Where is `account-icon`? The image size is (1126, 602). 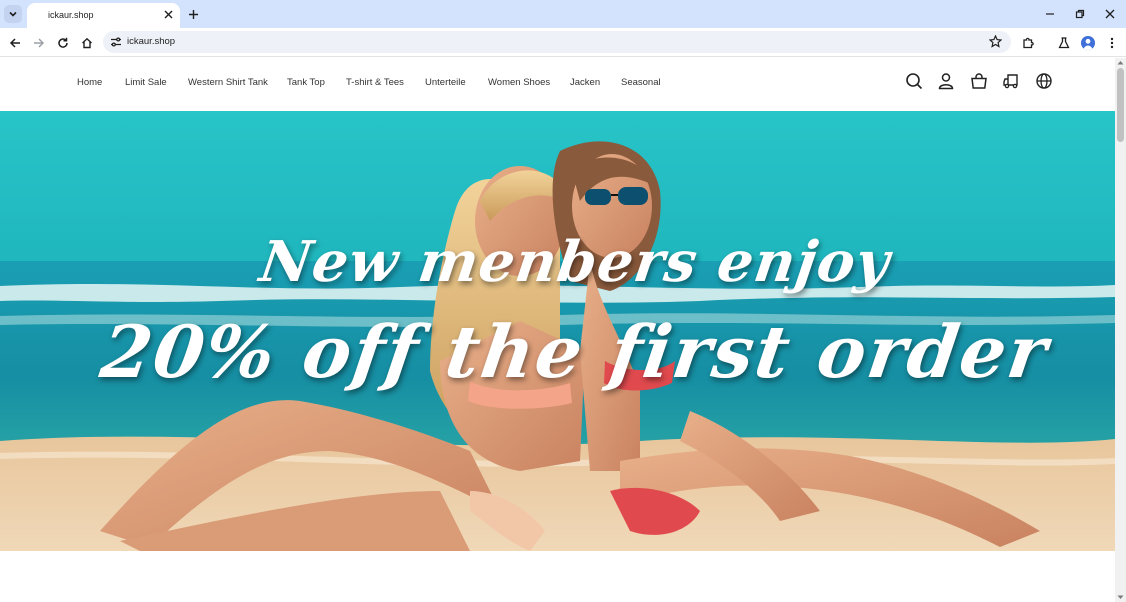 account-icon is located at coordinates (946, 81).